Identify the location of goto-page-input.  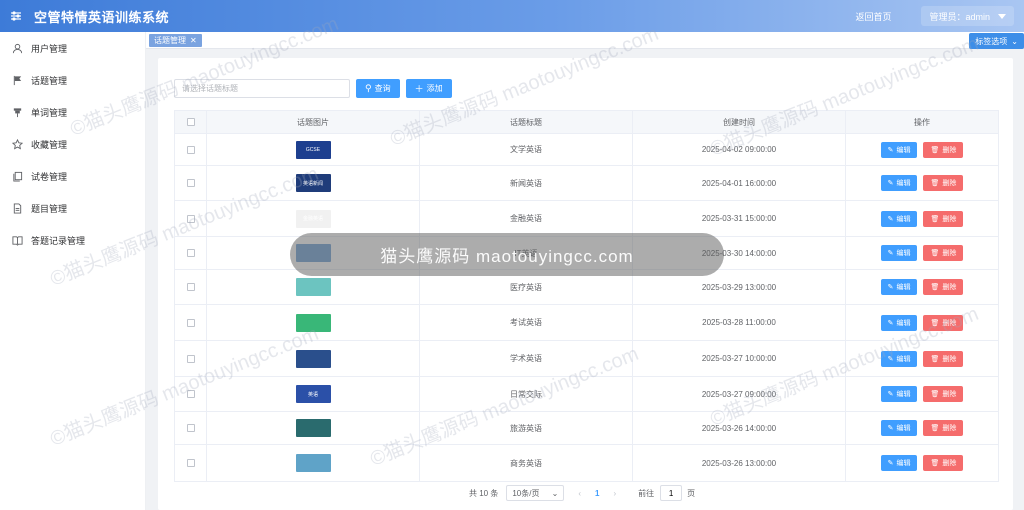
(671, 493).